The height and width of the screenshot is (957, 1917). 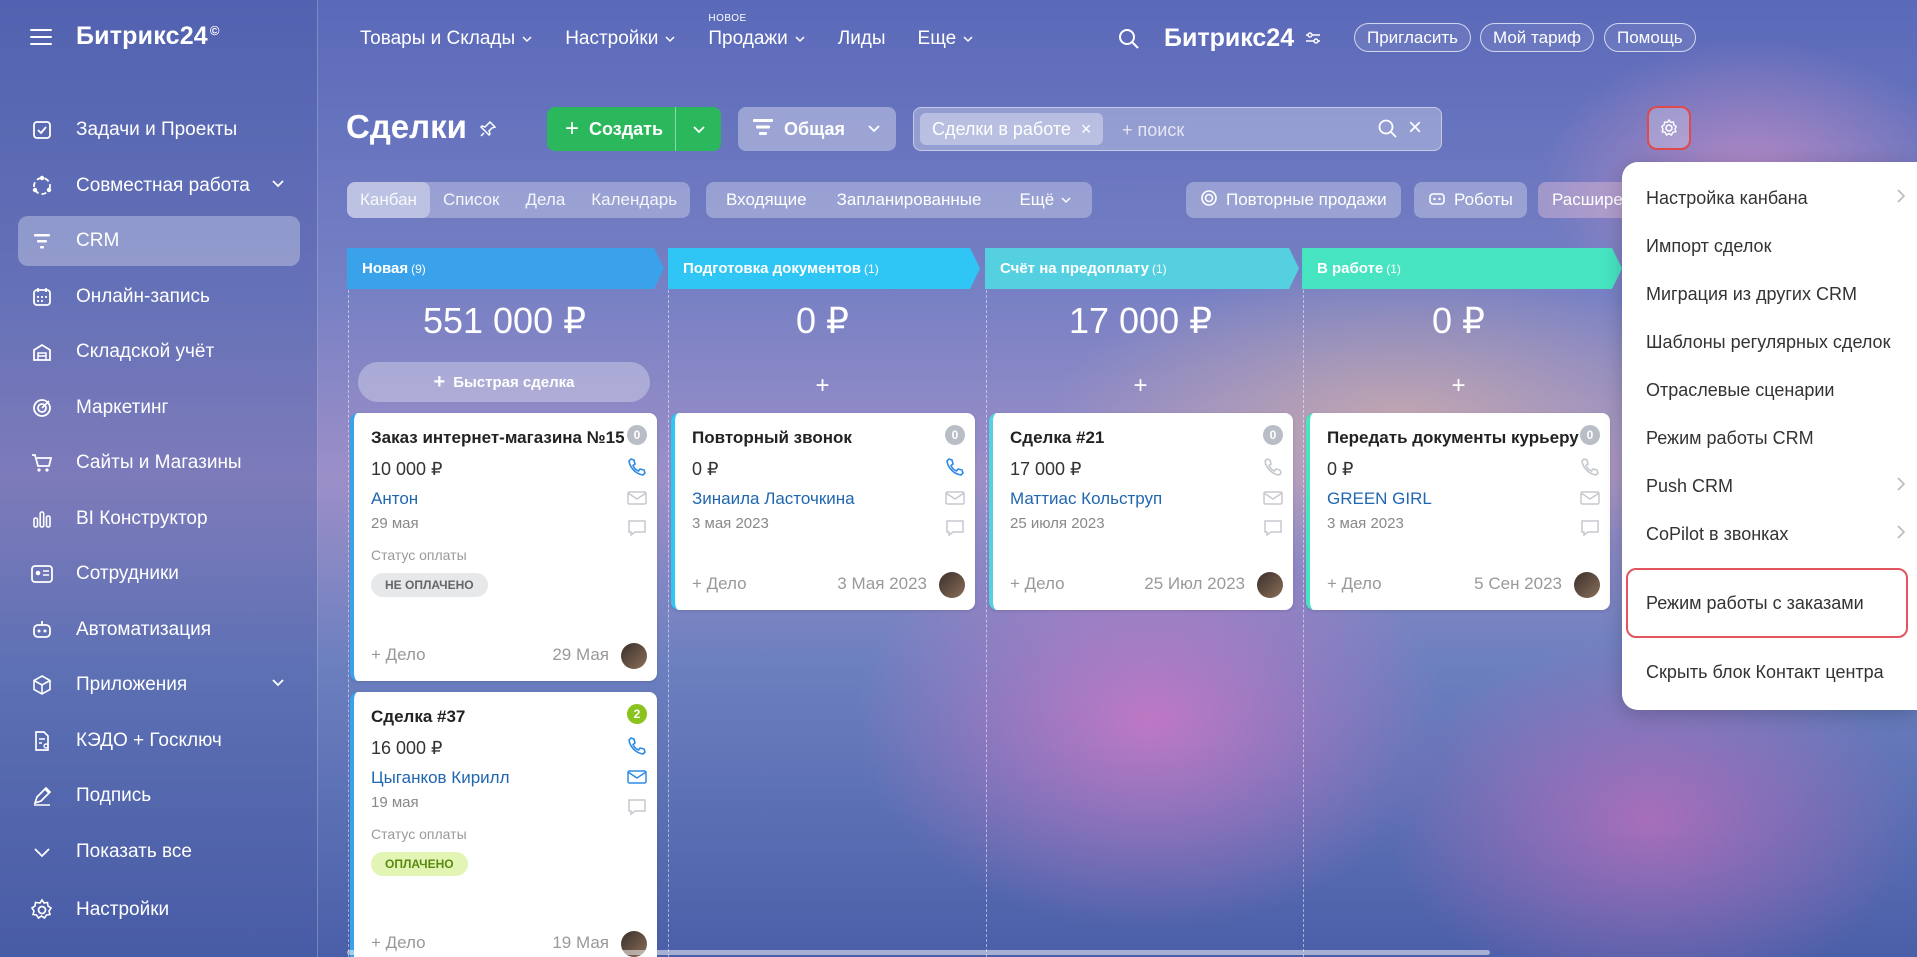 I want to click on topnav-sales: НОВОЕ Продажи, so click(x=756, y=31).